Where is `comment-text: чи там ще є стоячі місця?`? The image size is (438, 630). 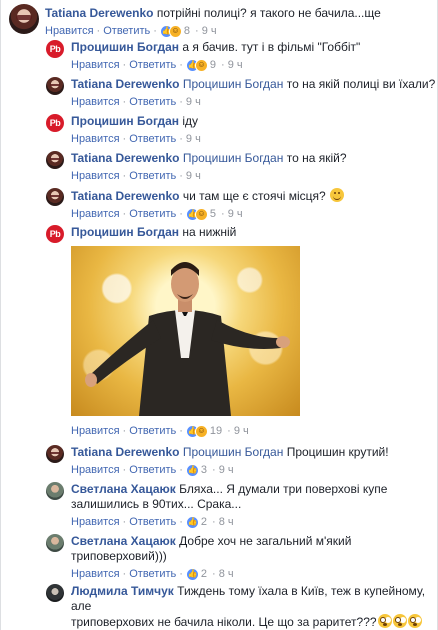
comment-text: чи там ще є стоячі місця? is located at coordinates (254, 196).